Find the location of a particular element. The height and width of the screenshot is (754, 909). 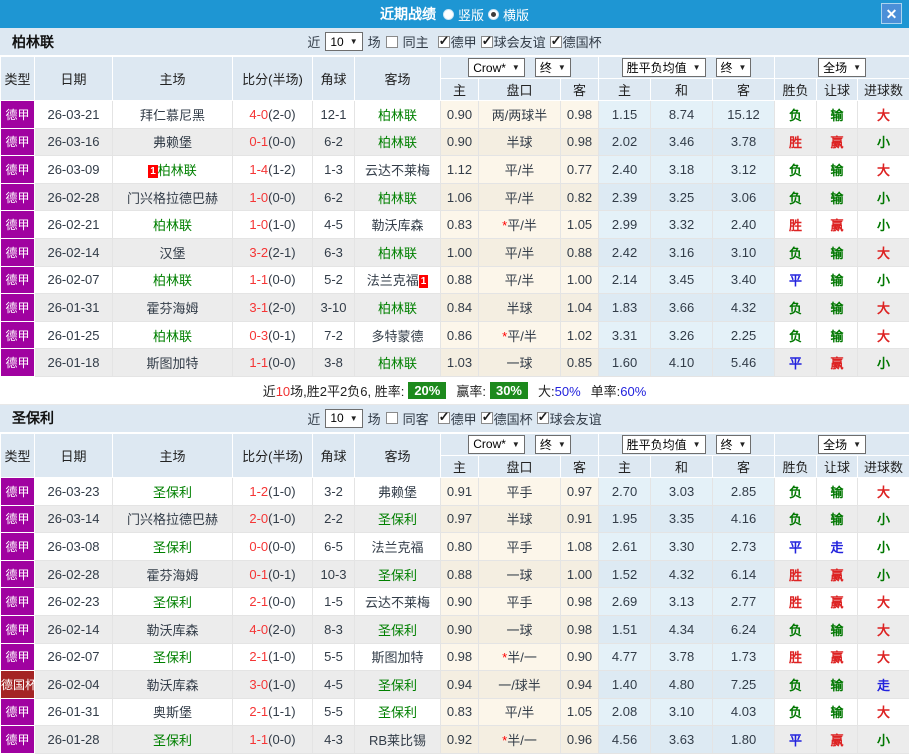

cell-corner: 6-3 is located at coordinates (333, 252).